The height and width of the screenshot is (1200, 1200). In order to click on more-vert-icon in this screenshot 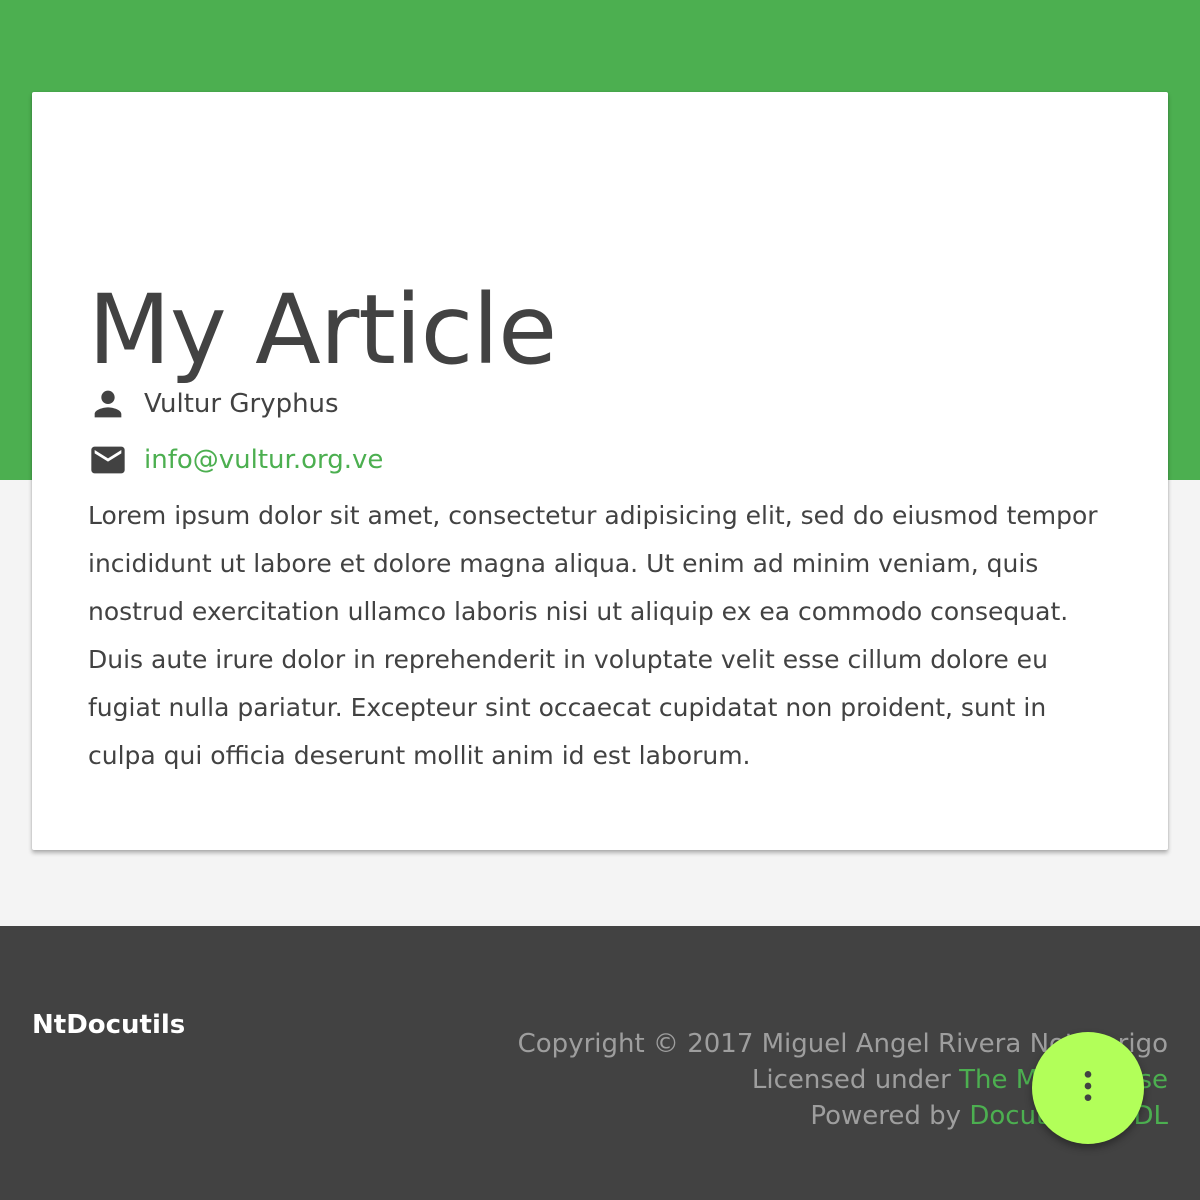, I will do `click(1088, 1088)`.